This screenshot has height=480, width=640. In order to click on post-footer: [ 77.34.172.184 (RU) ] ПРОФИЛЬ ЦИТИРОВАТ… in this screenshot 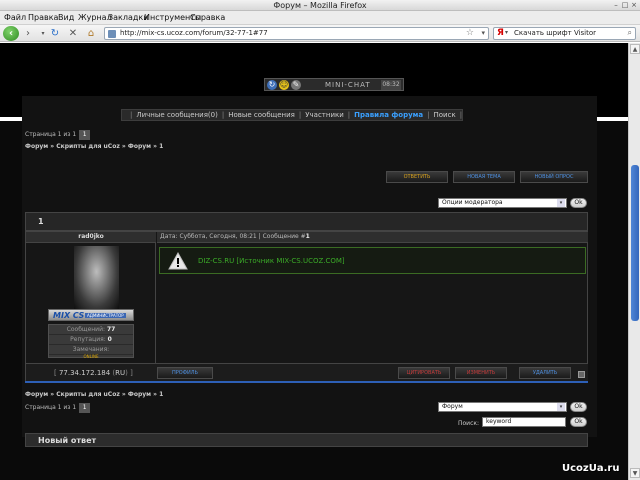, I will do `click(307, 372)`.